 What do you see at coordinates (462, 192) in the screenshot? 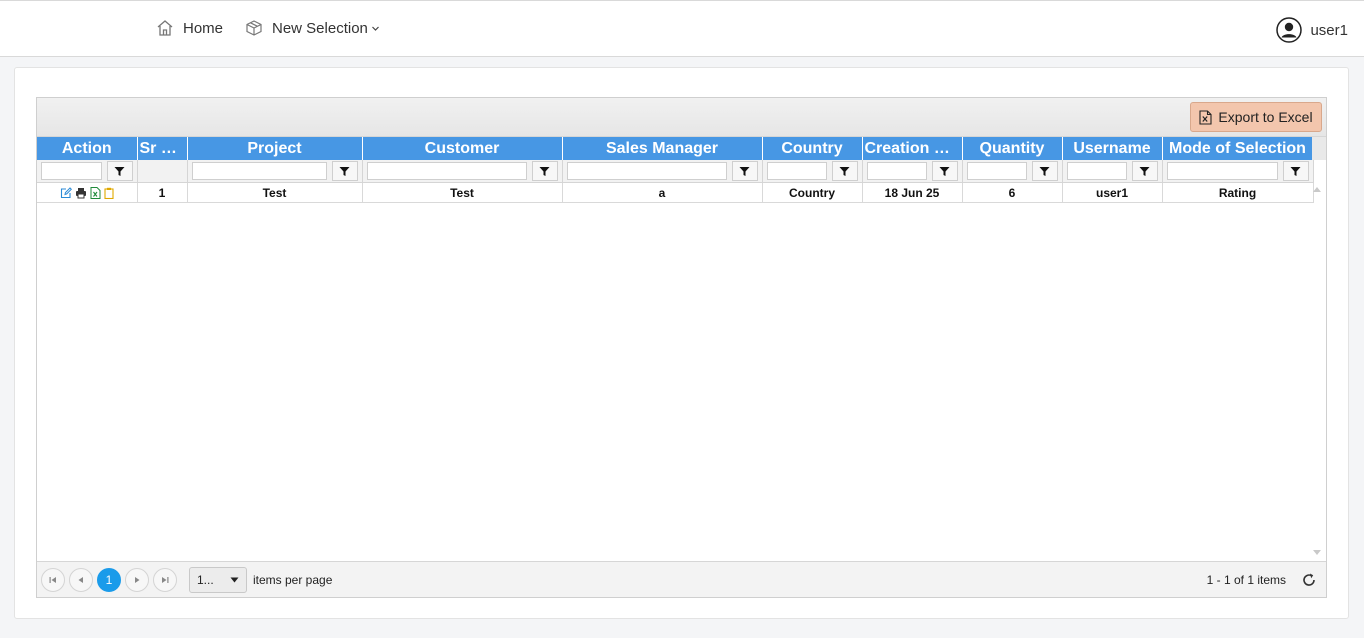
I see `cell-customer: Test` at bounding box center [462, 192].